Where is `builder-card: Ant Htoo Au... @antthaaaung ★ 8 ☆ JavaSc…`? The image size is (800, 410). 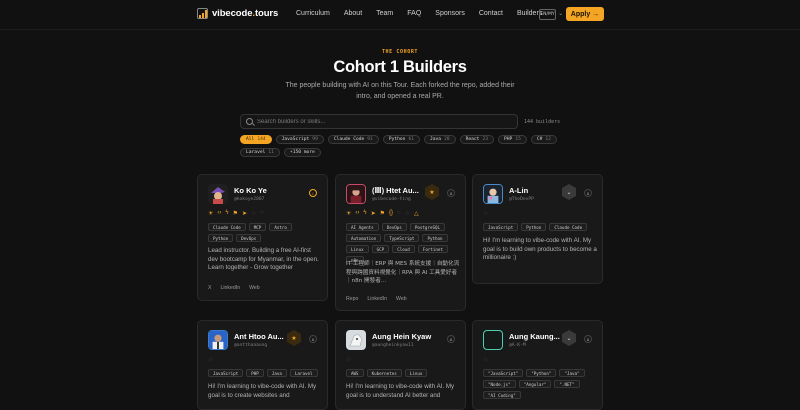
builder-card: Ant Htoo Au... @antthaaaung ★ 8 ☆ JavaSc… is located at coordinates (262, 365).